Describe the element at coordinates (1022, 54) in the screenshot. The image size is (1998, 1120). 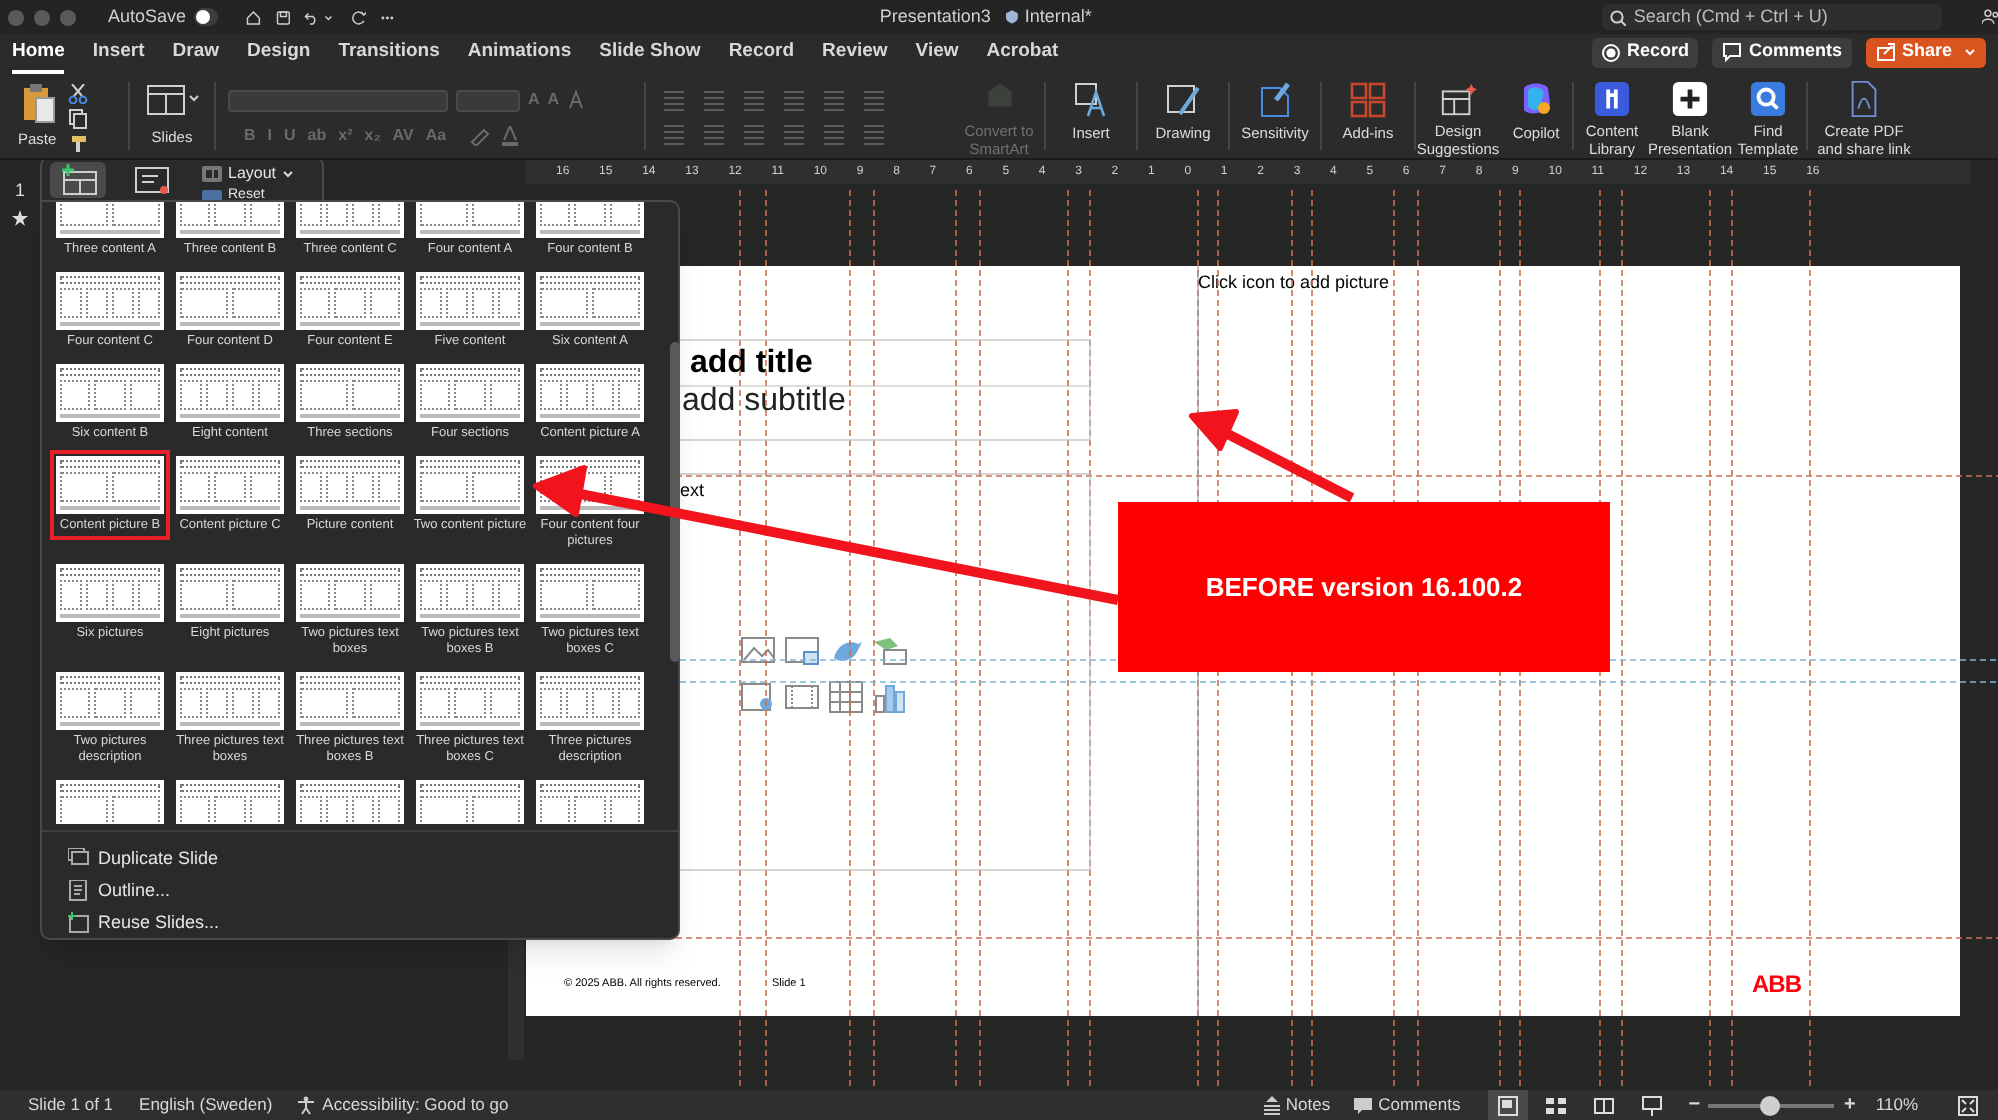
I see `ribbon-tab: Acrobat` at that location.